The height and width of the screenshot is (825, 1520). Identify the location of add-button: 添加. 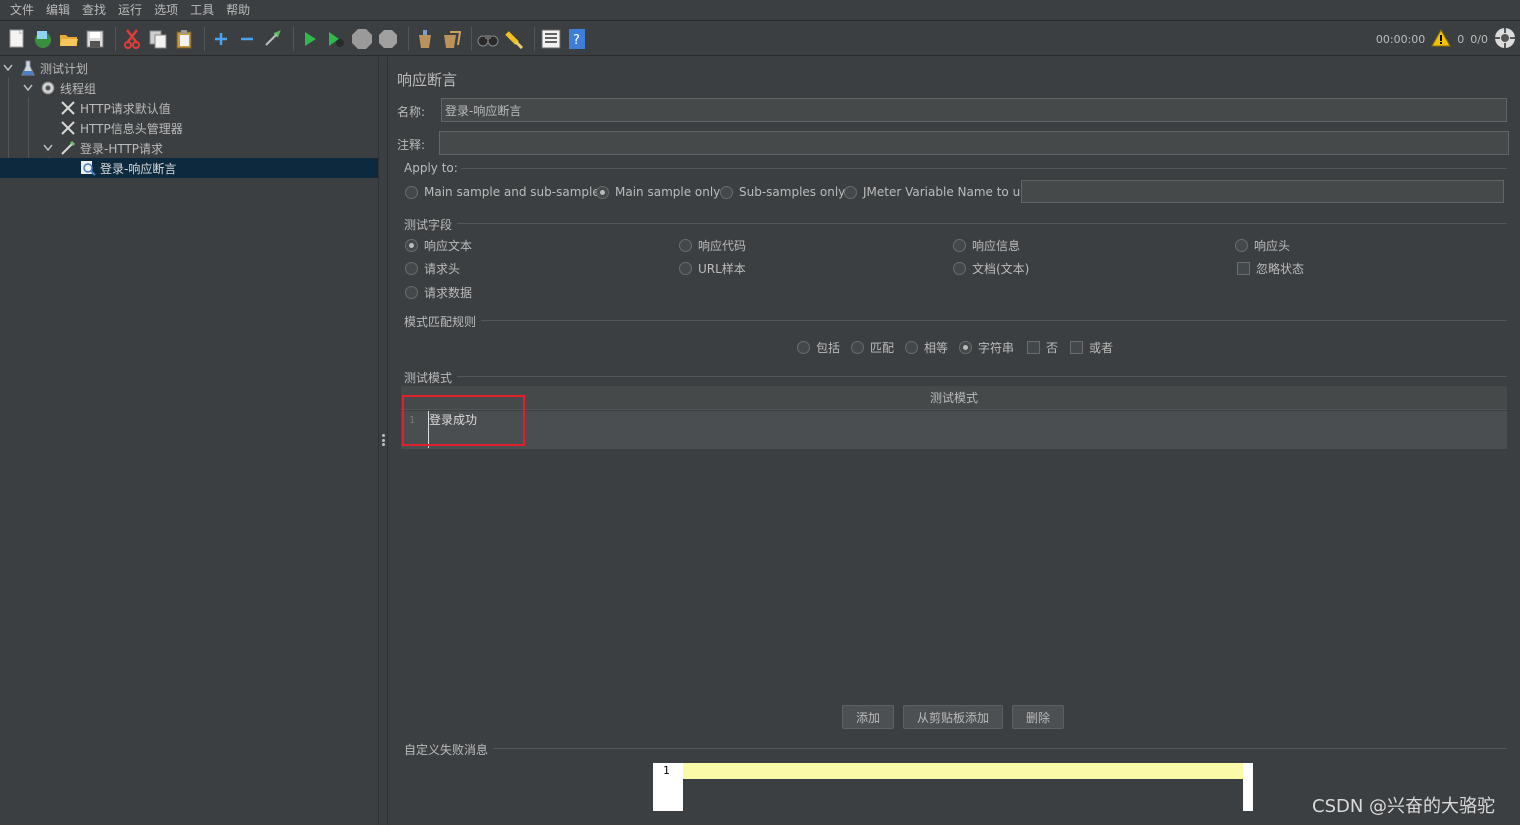
(868, 717).